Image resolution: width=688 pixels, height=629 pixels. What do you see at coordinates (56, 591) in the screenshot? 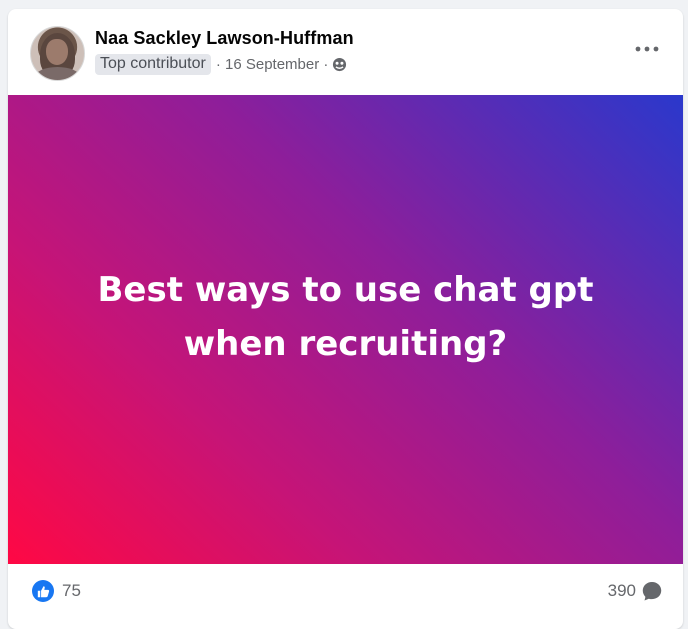
I see `reactions-count: 75` at bounding box center [56, 591].